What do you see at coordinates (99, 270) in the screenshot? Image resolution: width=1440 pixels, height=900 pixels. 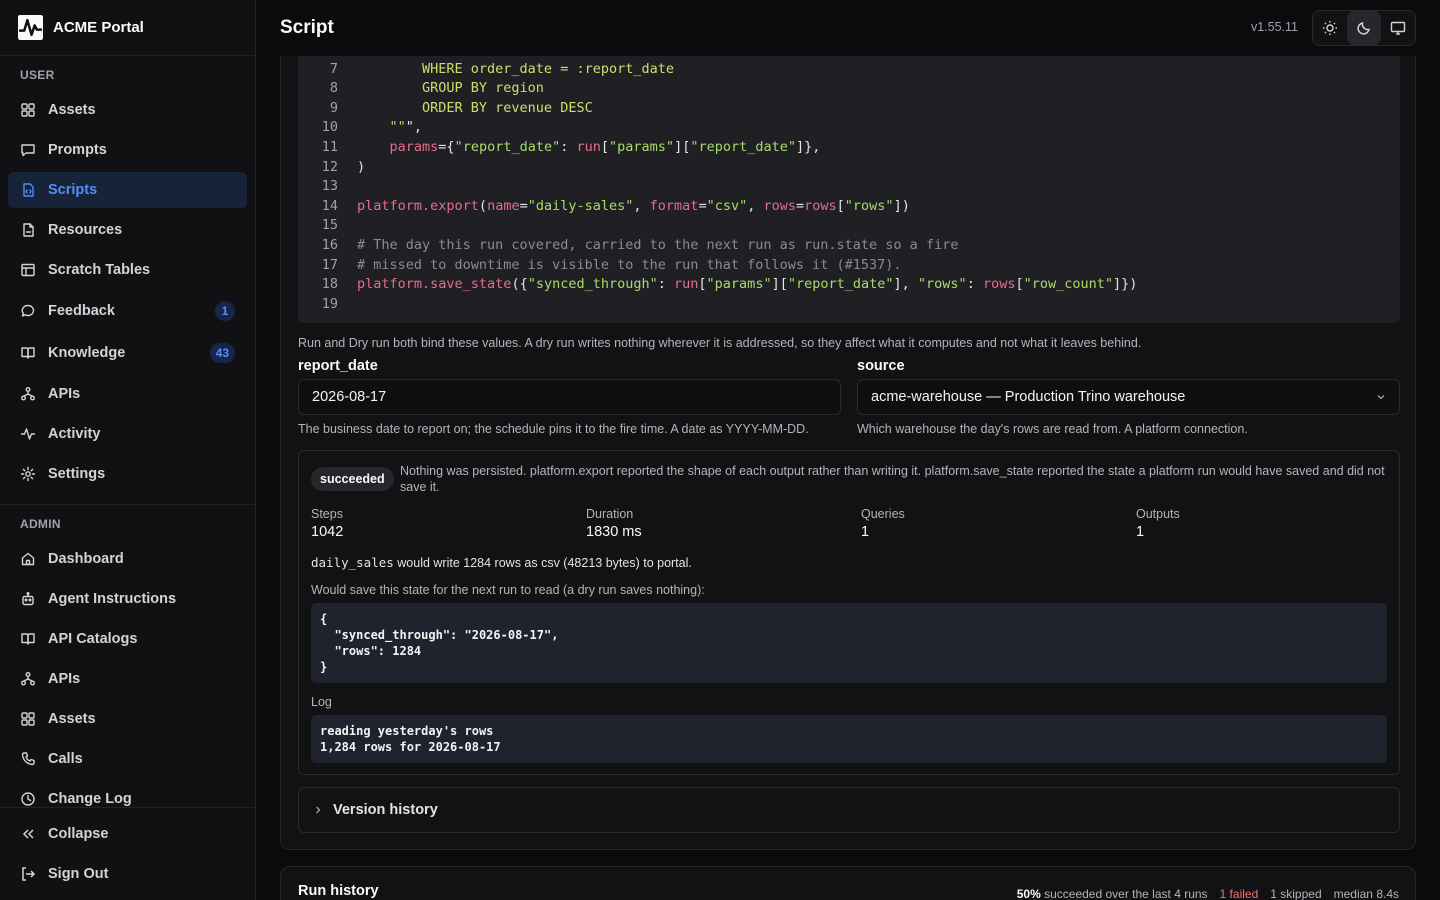 I see `sidebar-item-label: Scratch Tables` at bounding box center [99, 270].